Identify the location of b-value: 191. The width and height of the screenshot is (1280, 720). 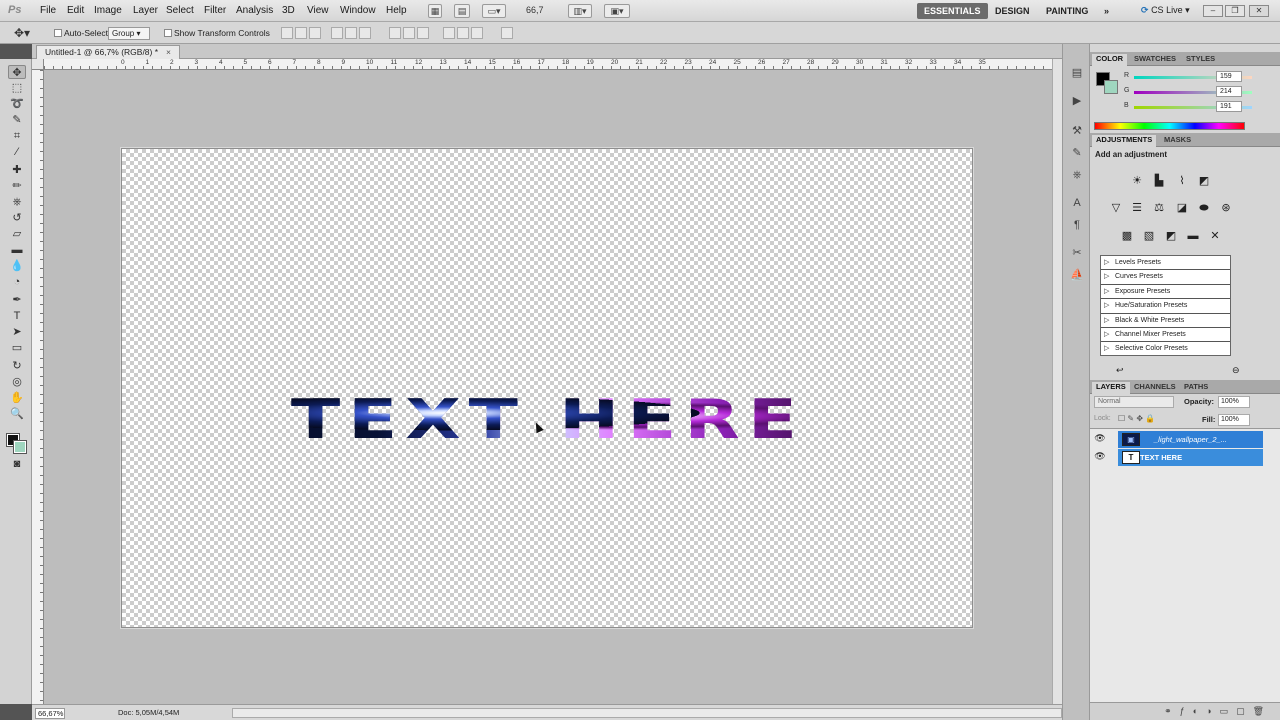
(1229, 106).